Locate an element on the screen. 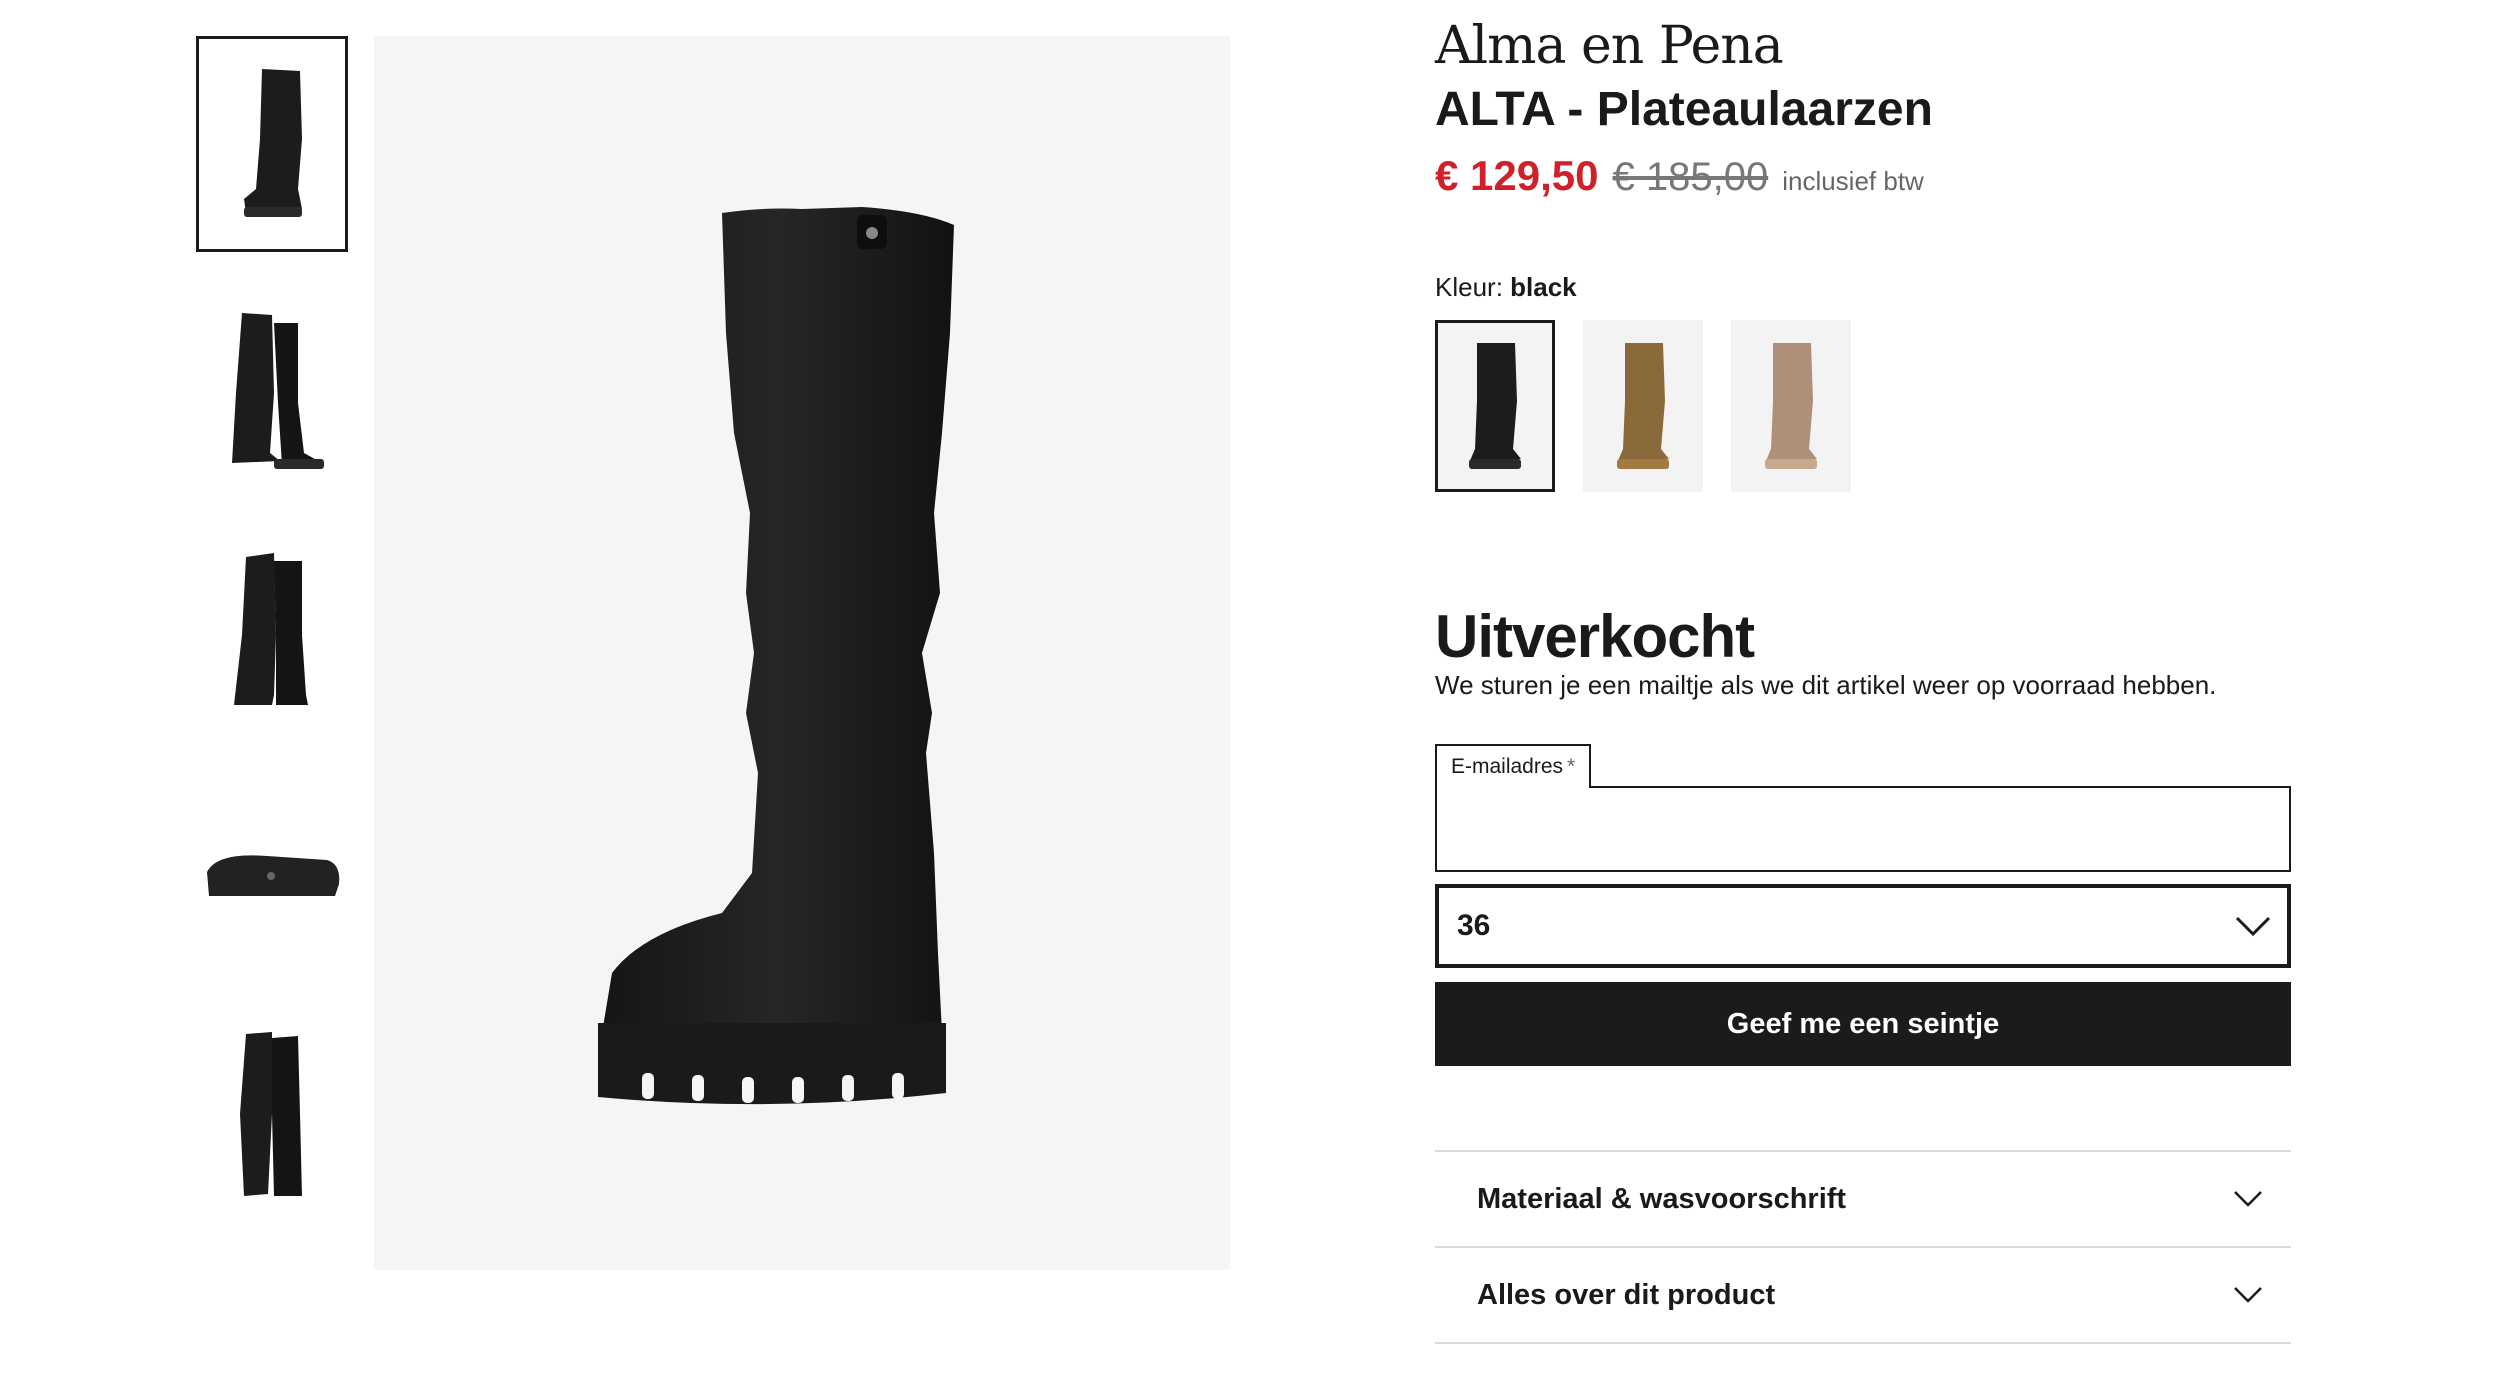 The image size is (2500, 1382). sold-out-heading: Uitverkocht is located at coordinates (1595, 636).